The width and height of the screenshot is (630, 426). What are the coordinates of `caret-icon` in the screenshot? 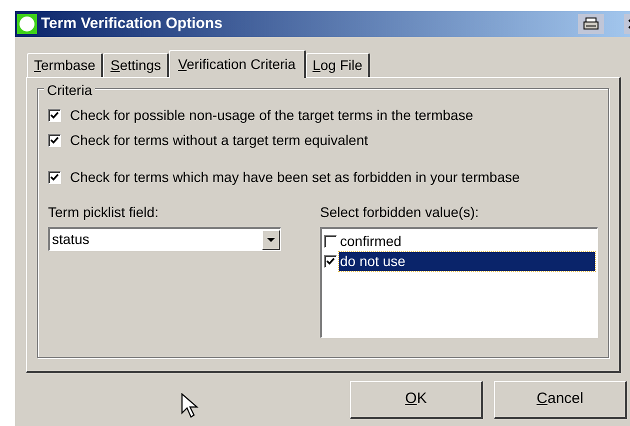 It's located at (271, 240).